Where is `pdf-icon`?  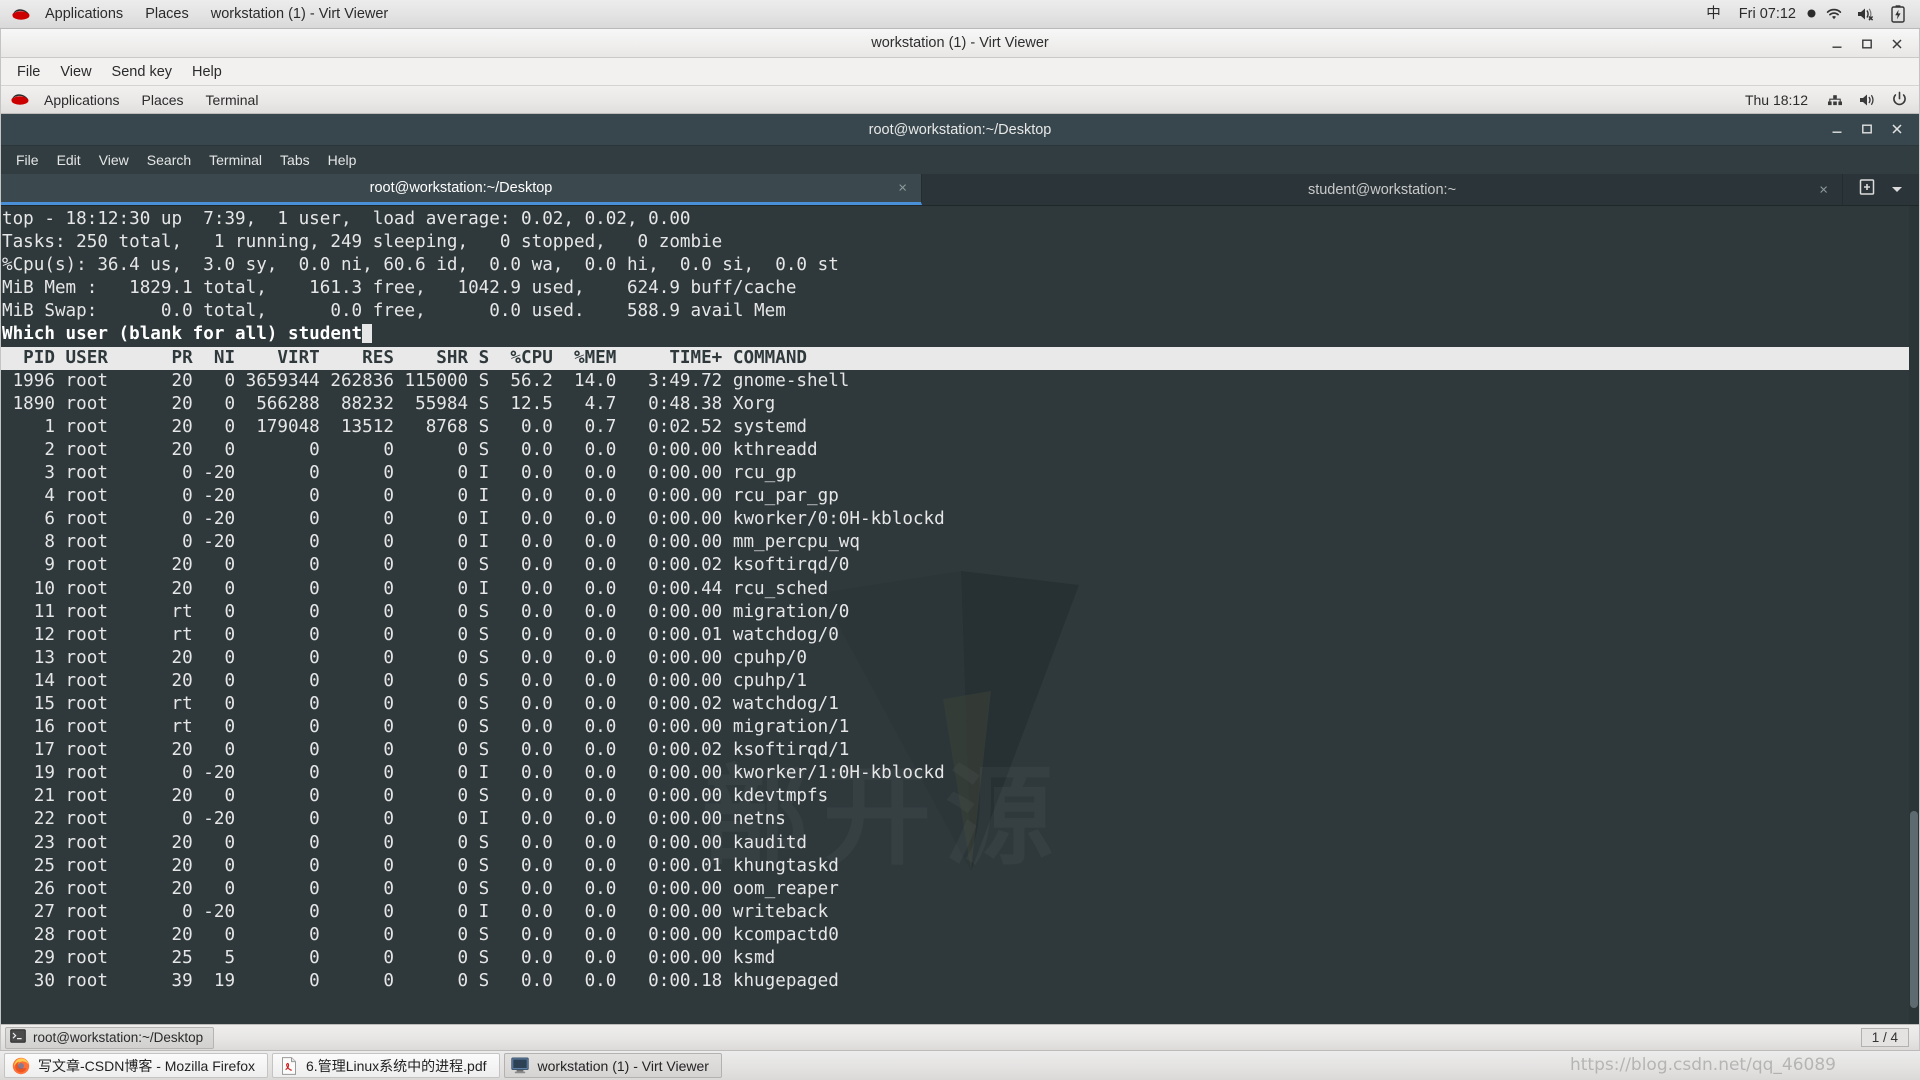
pdf-icon is located at coordinates (288, 1065).